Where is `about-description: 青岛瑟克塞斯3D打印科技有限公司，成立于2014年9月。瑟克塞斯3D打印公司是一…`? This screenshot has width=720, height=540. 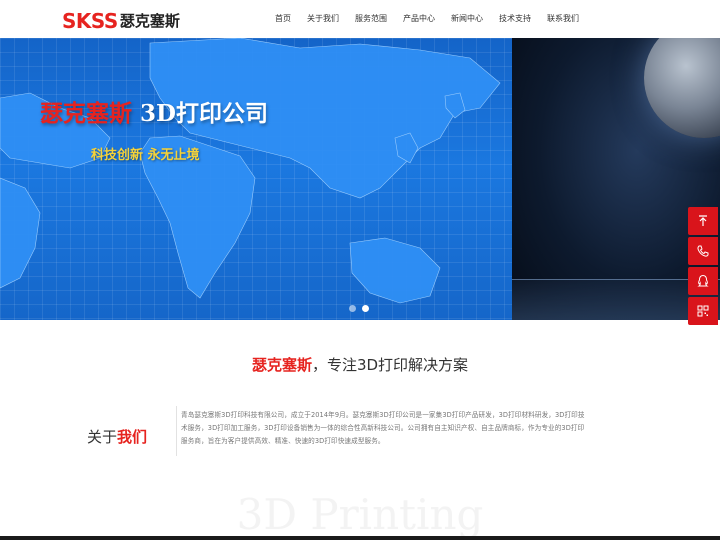
about-description: 青岛瑟克塞斯3D打印科技有限公司，成立于2014年9月。瑟克塞斯3D打印公司是一… is located at coordinates (383, 428).